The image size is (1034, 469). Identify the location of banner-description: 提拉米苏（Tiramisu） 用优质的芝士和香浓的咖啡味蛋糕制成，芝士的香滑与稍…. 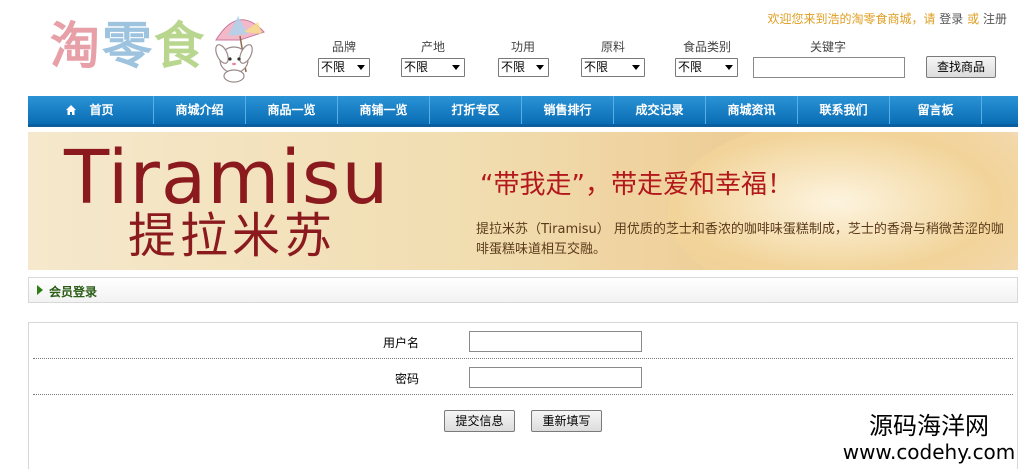
(740, 239).